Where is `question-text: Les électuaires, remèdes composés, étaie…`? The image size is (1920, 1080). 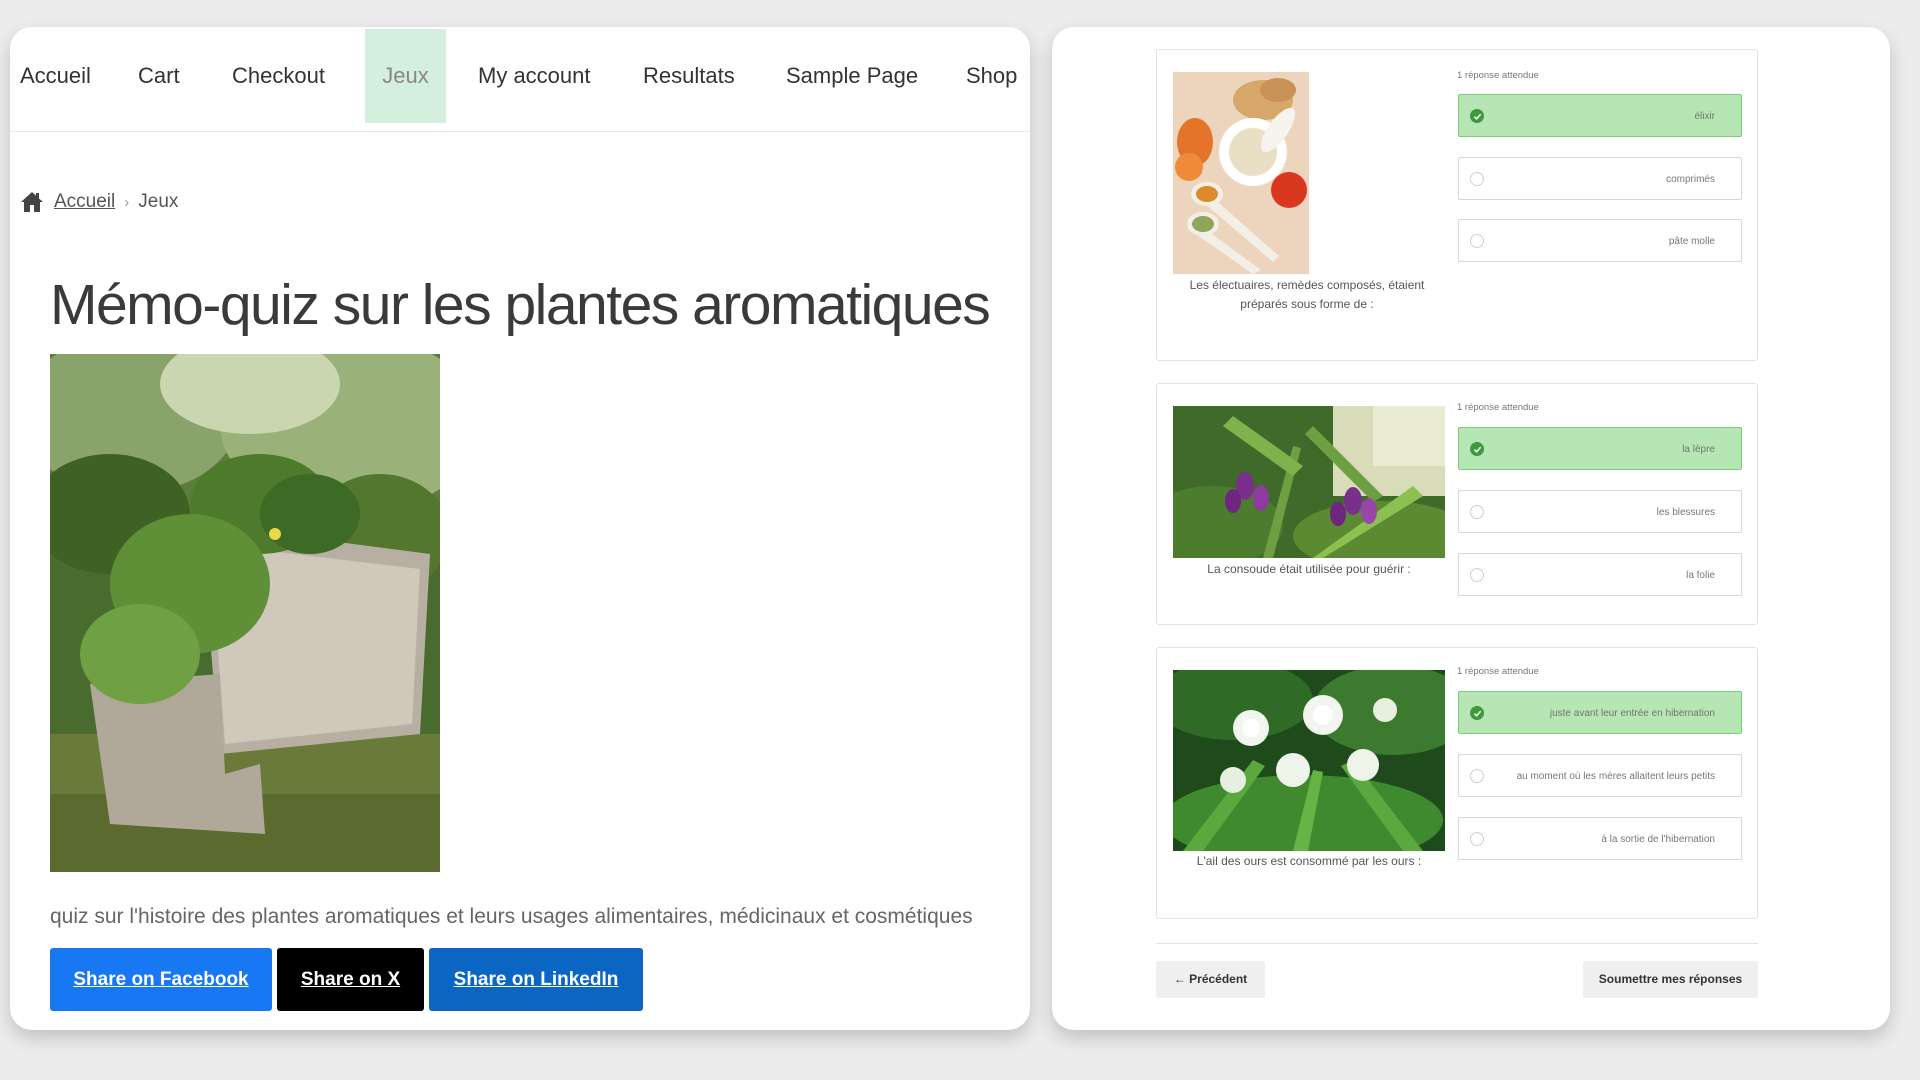
question-text: Les électuaires, remèdes composés, étaie… is located at coordinates (1307, 294).